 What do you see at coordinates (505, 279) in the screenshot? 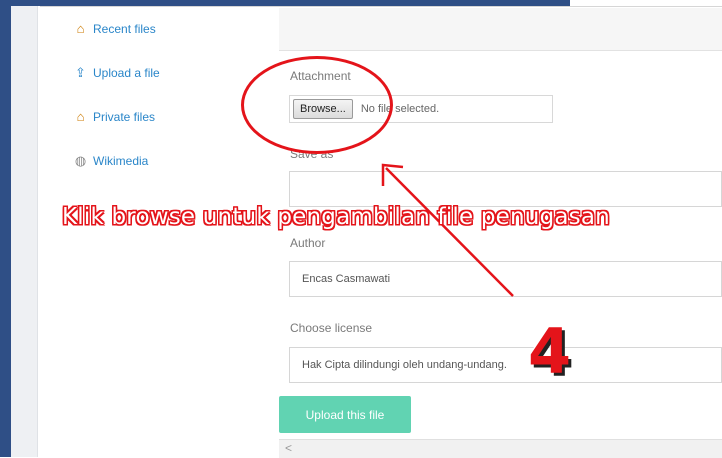
I see `author-input: Encas Casmawati` at bounding box center [505, 279].